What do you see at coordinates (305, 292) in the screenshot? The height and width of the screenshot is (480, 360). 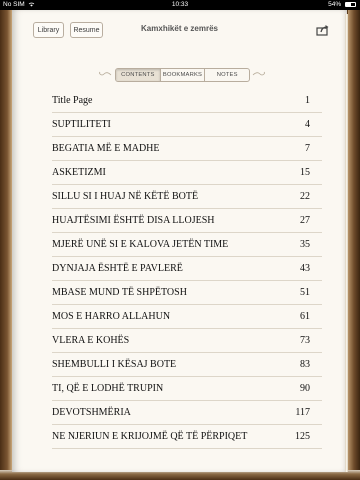 I see `toc-page-number: 51` at bounding box center [305, 292].